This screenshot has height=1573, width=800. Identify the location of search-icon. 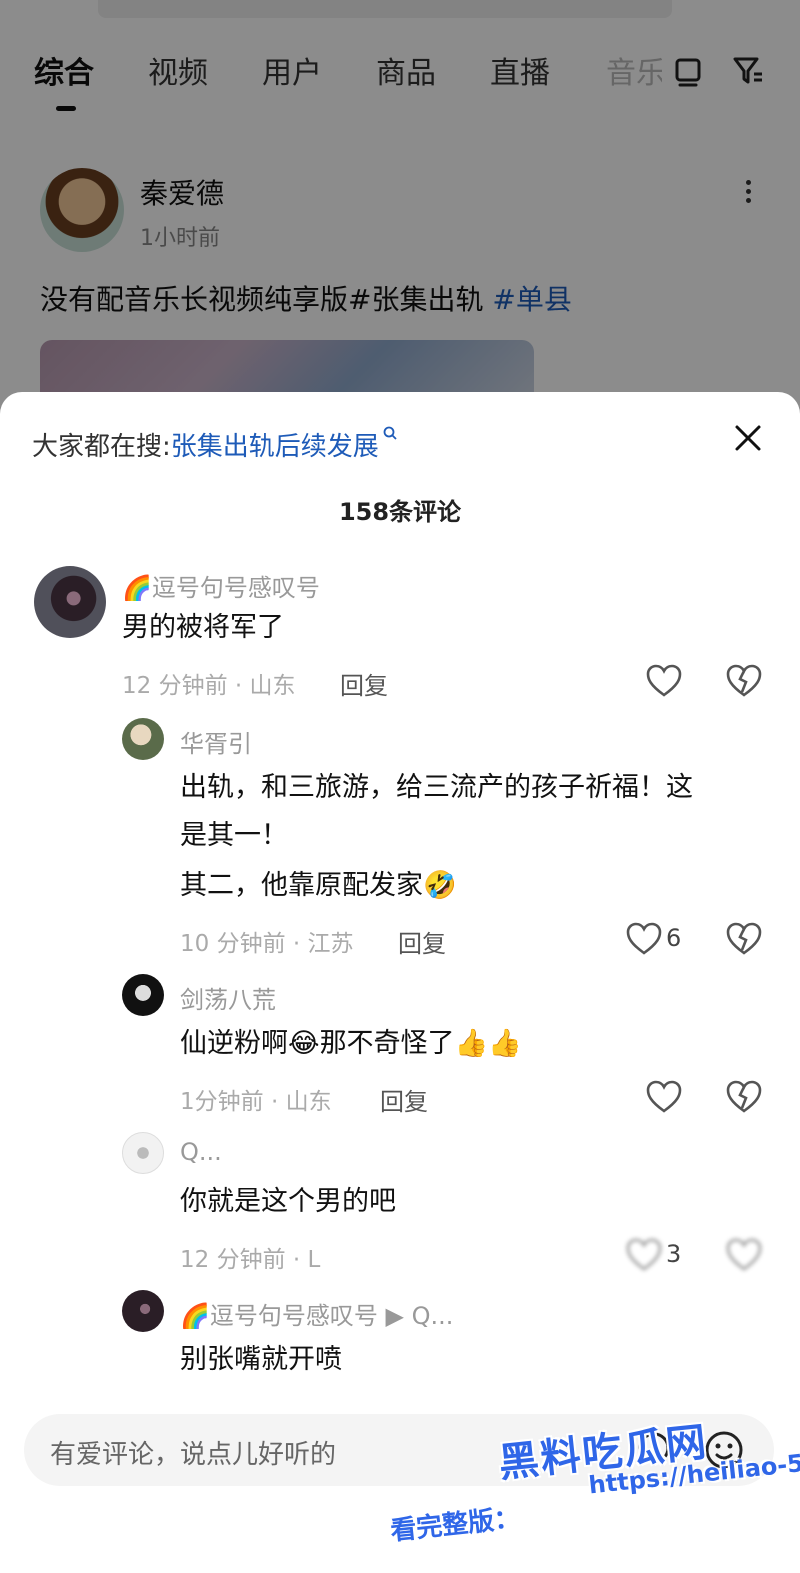
(390, 433).